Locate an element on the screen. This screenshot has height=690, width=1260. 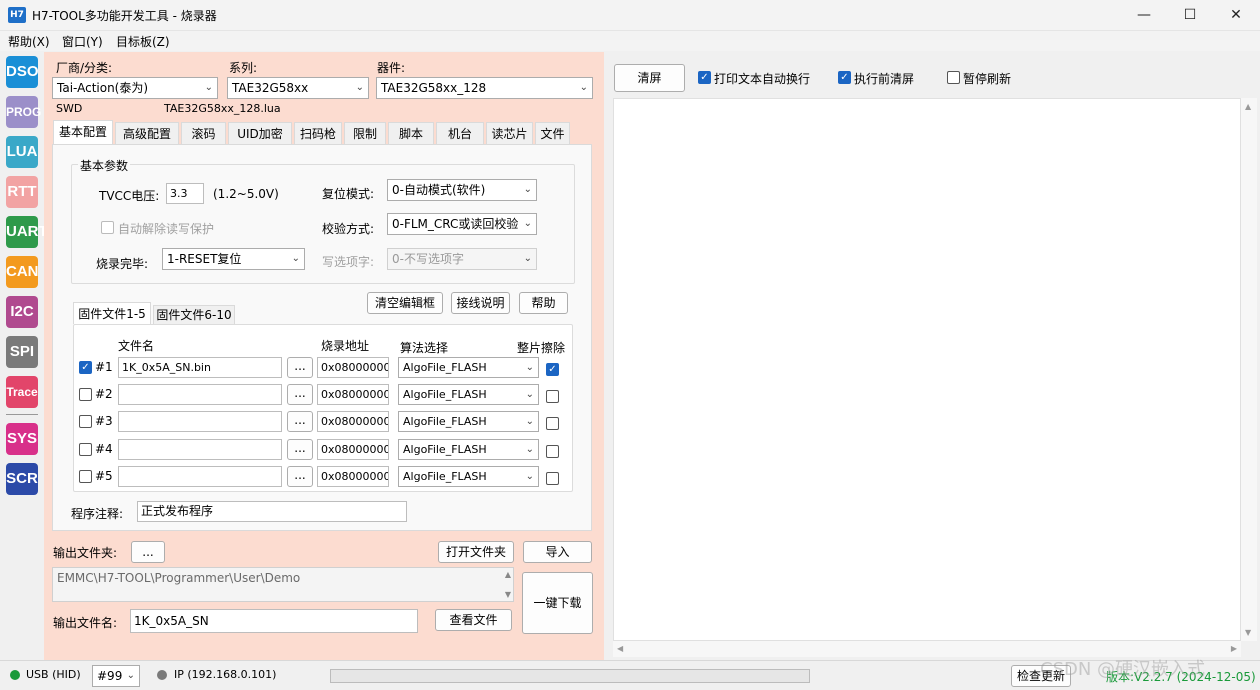
reset-mode-select: 0-自动模式(软件) ⌄ is located at coordinates (462, 190).